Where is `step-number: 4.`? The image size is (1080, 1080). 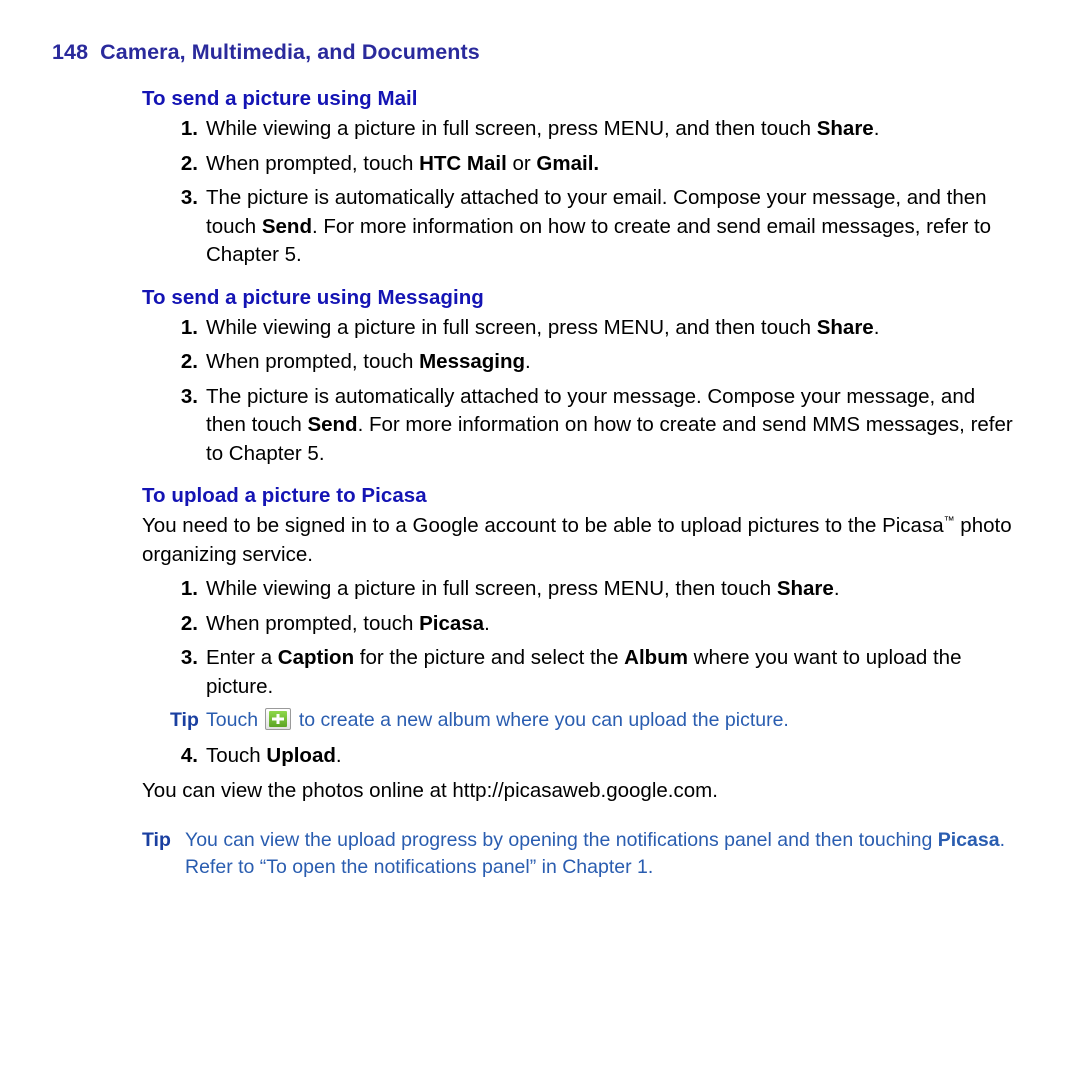
step-number: 4. is located at coordinates (189, 755).